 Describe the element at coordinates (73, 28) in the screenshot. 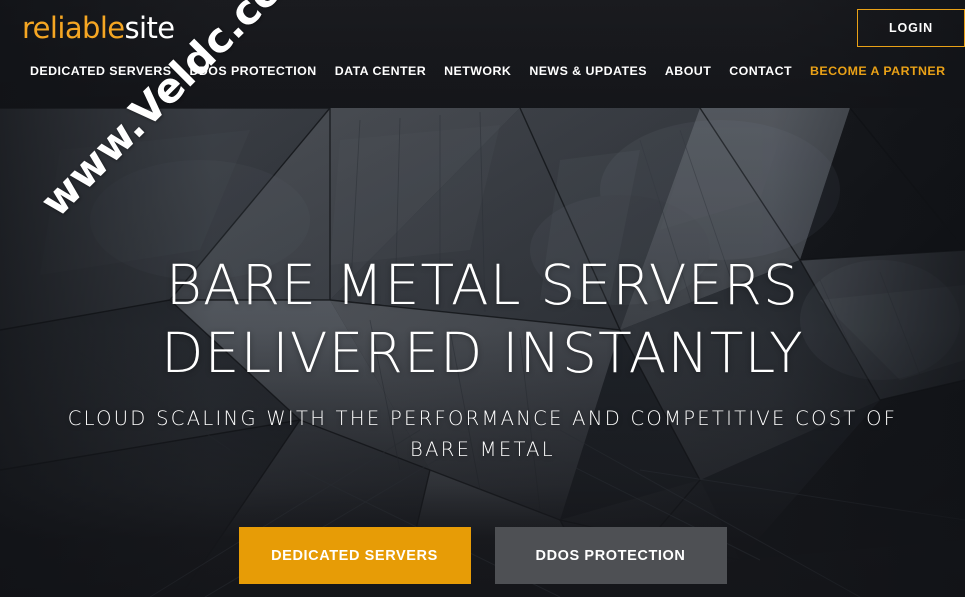

I see `logo-text-primary: reliable` at that location.